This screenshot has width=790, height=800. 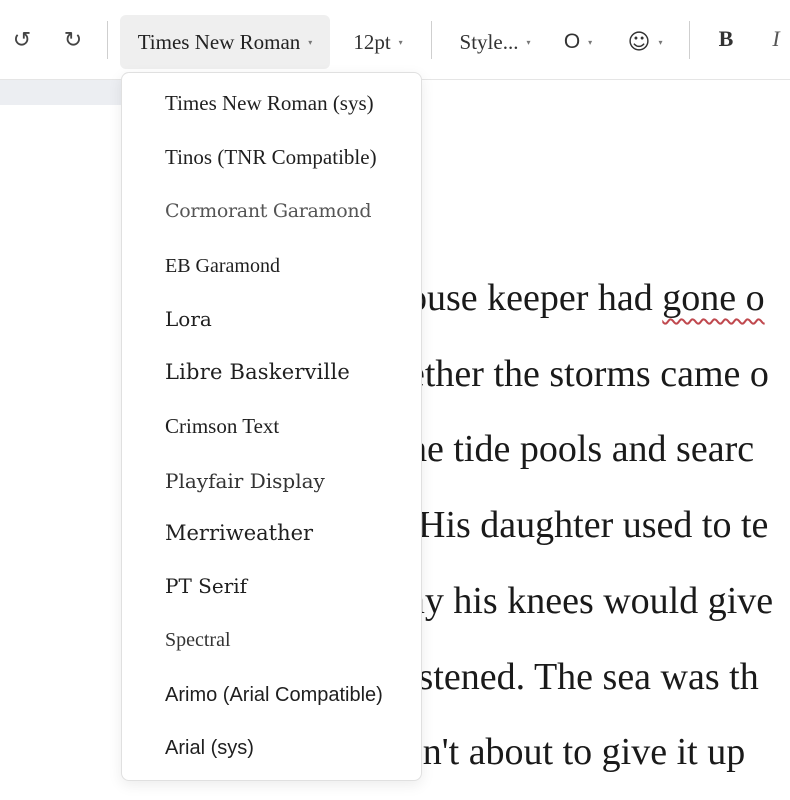 What do you see at coordinates (274, 695) in the screenshot?
I see `font-option-arimo: Arimo (Arial Compatible)` at bounding box center [274, 695].